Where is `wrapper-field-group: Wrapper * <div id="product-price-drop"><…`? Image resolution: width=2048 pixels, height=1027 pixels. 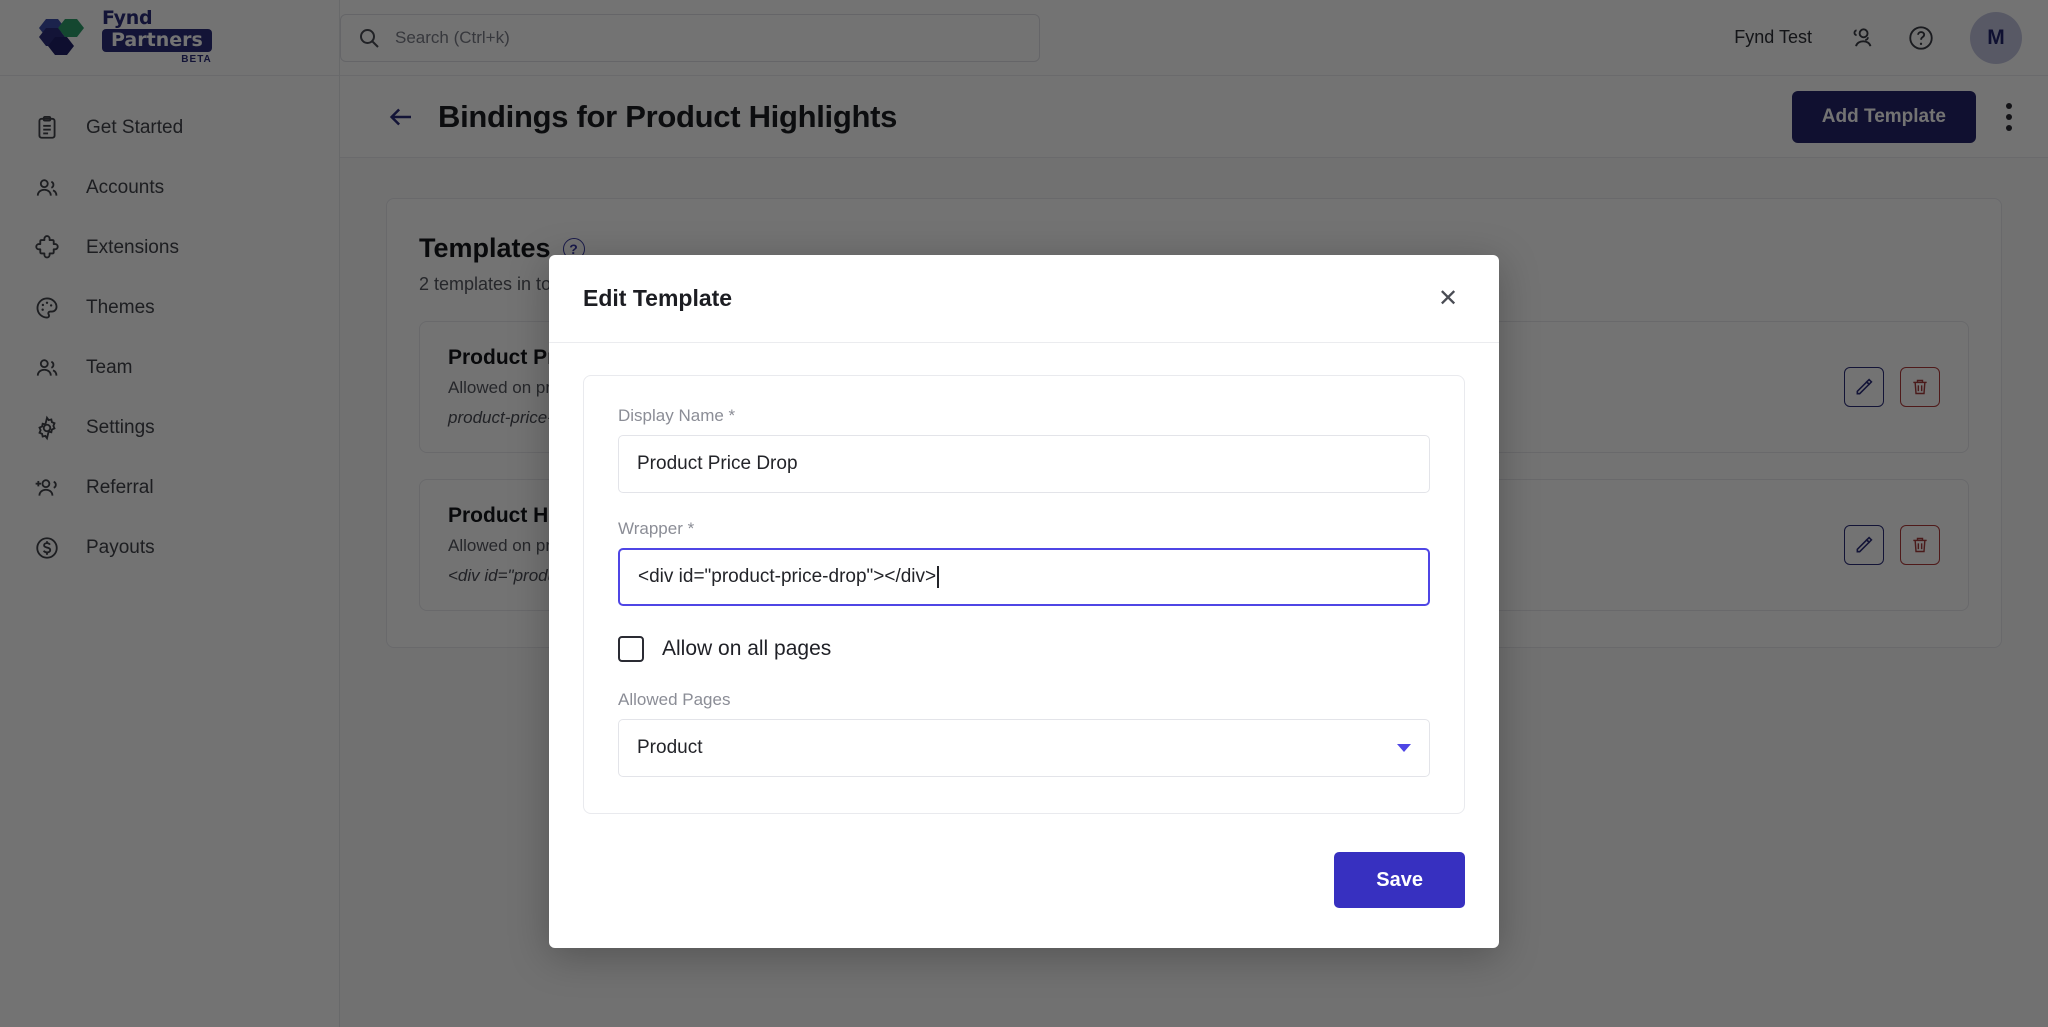
wrapper-field-group: Wrapper * <div id="product-price-drop"><… is located at coordinates (1024, 562).